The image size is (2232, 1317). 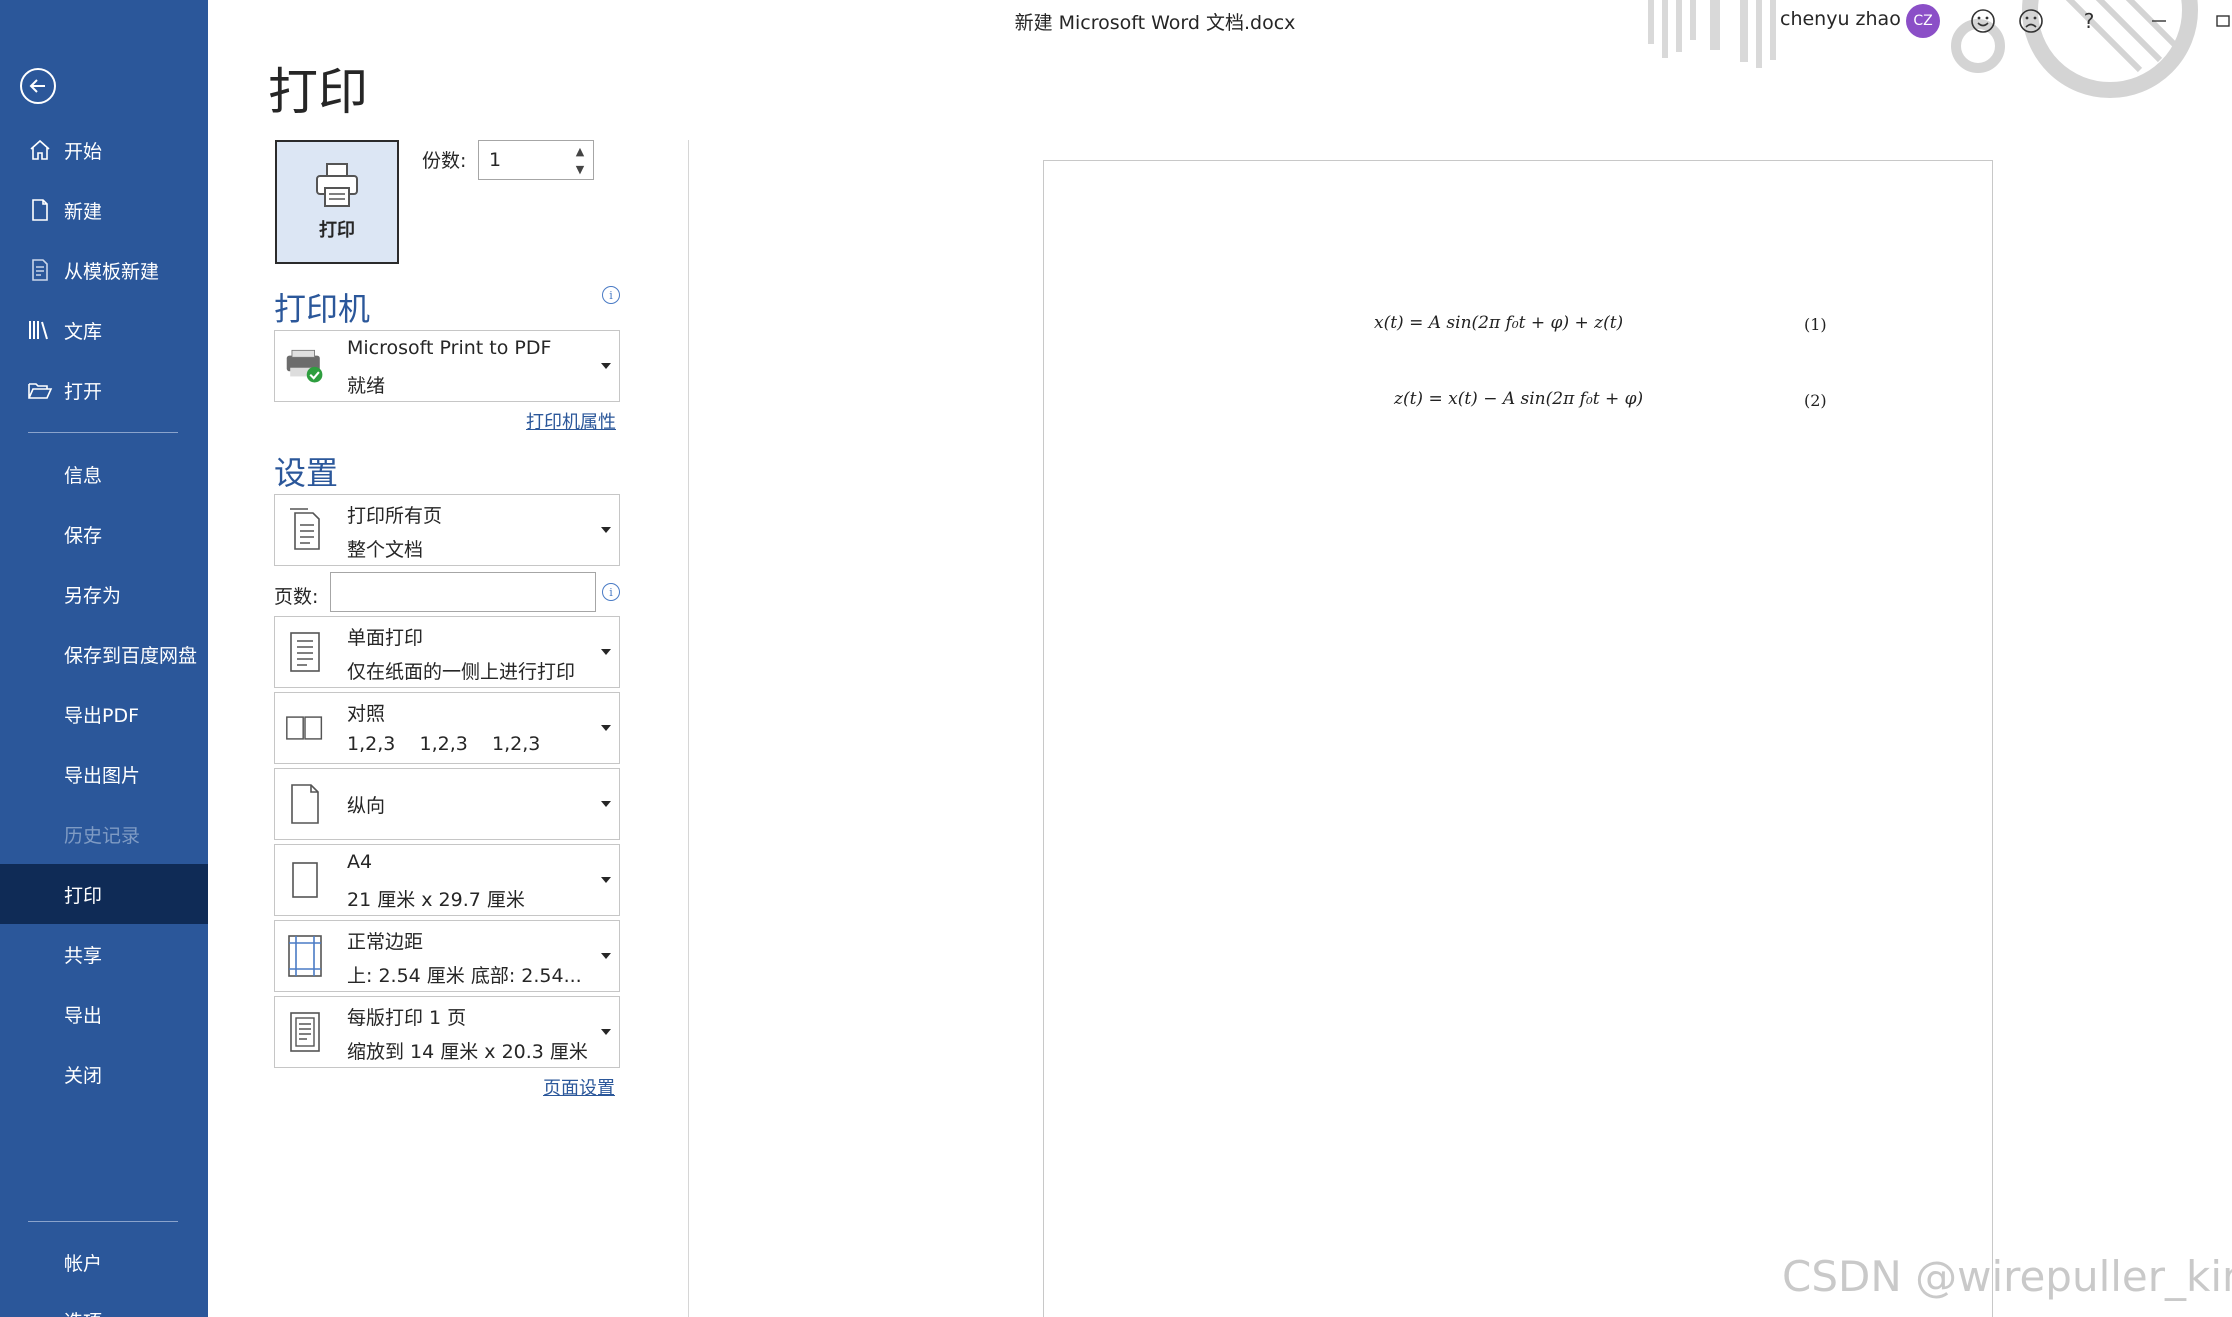 I want to click on nav-divider-bottom, so click(x=103, y=1221).